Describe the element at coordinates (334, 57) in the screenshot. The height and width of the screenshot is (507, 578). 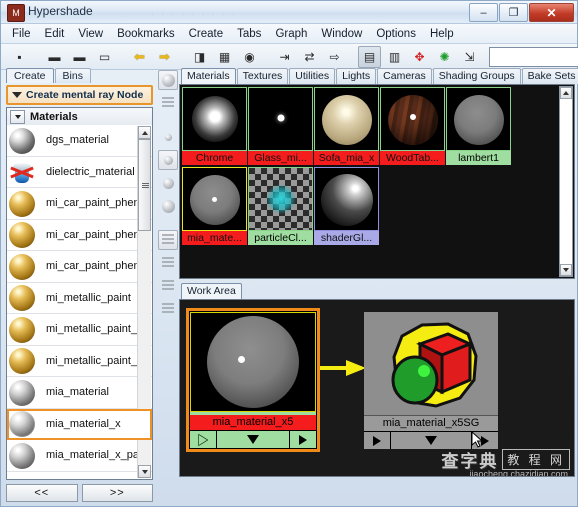
I see `output-connections-icon: ⇨` at that location.